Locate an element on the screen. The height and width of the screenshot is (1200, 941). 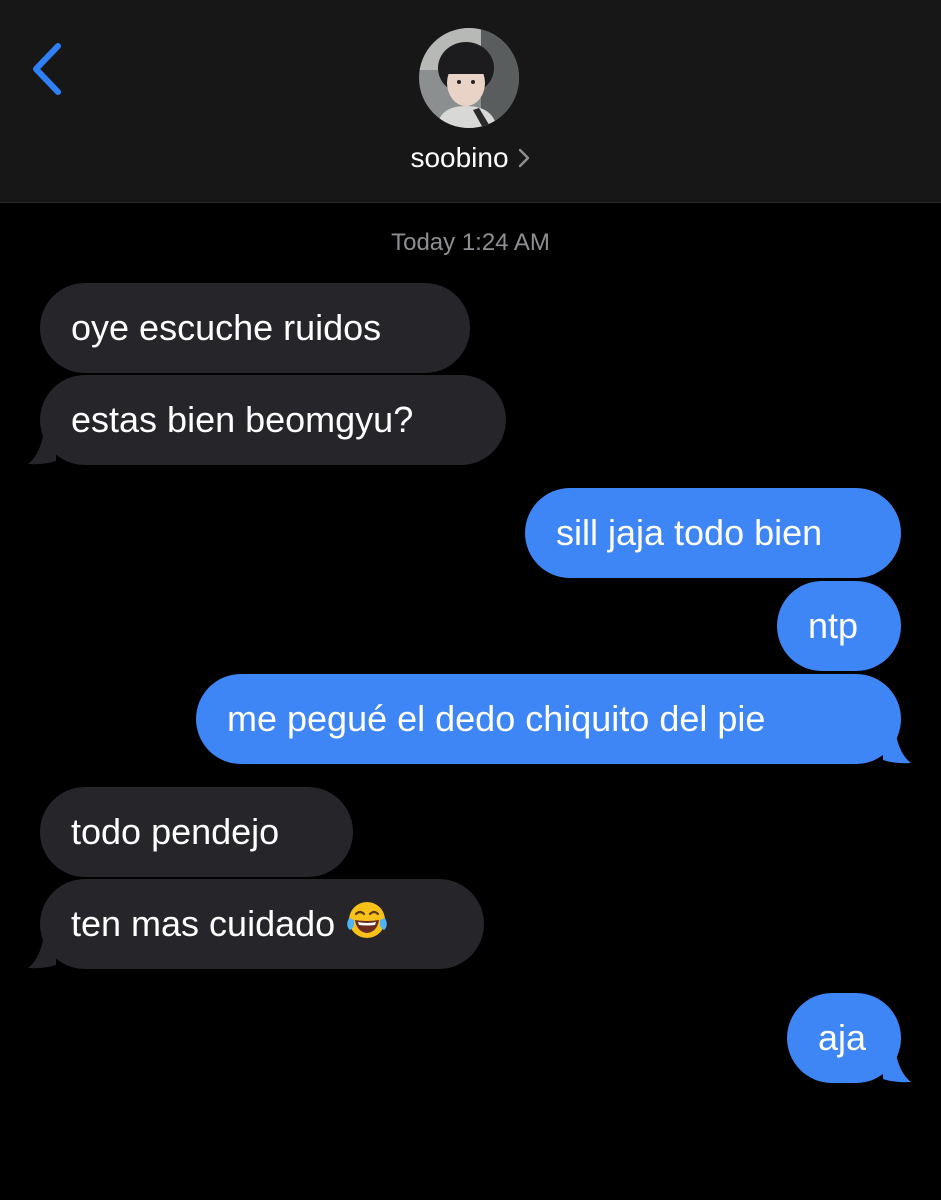
contact-details-link: soobino is located at coordinates (470, 159).